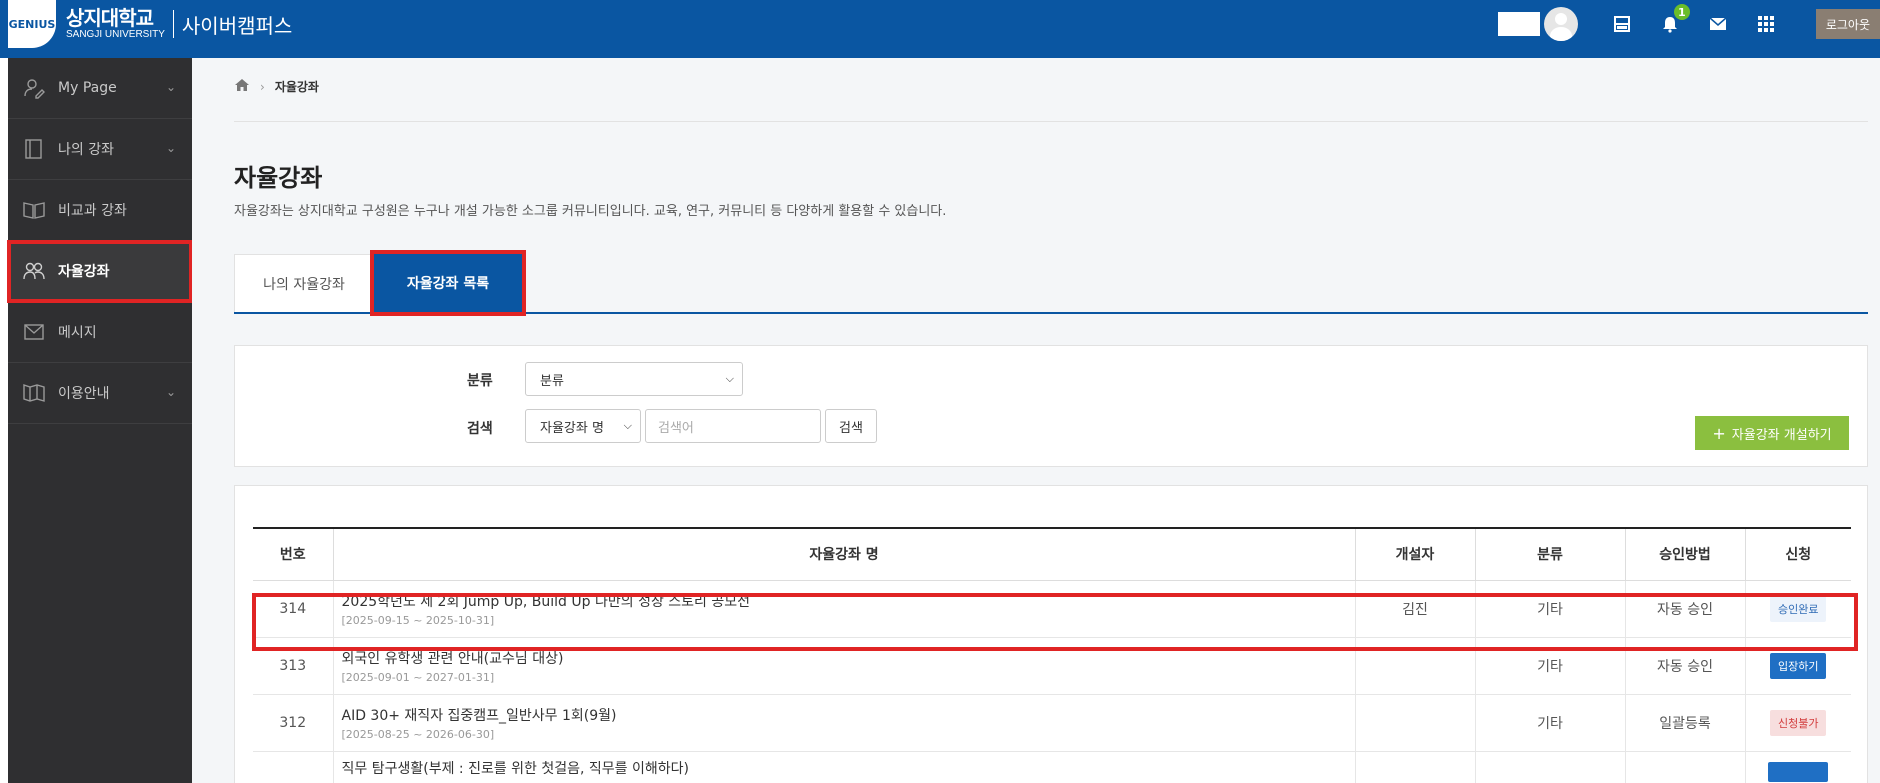  I want to click on course-status-cell: 신청불가, so click(1797, 723).